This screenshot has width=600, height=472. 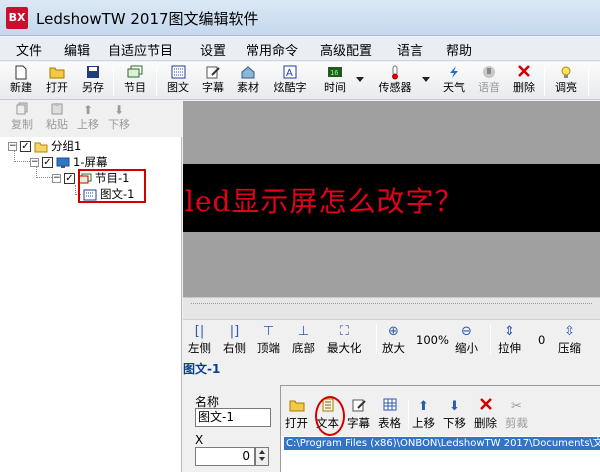 What do you see at coordinates (344, 348) in the screenshot?
I see `maximize-label: 最大化` at bounding box center [344, 348].